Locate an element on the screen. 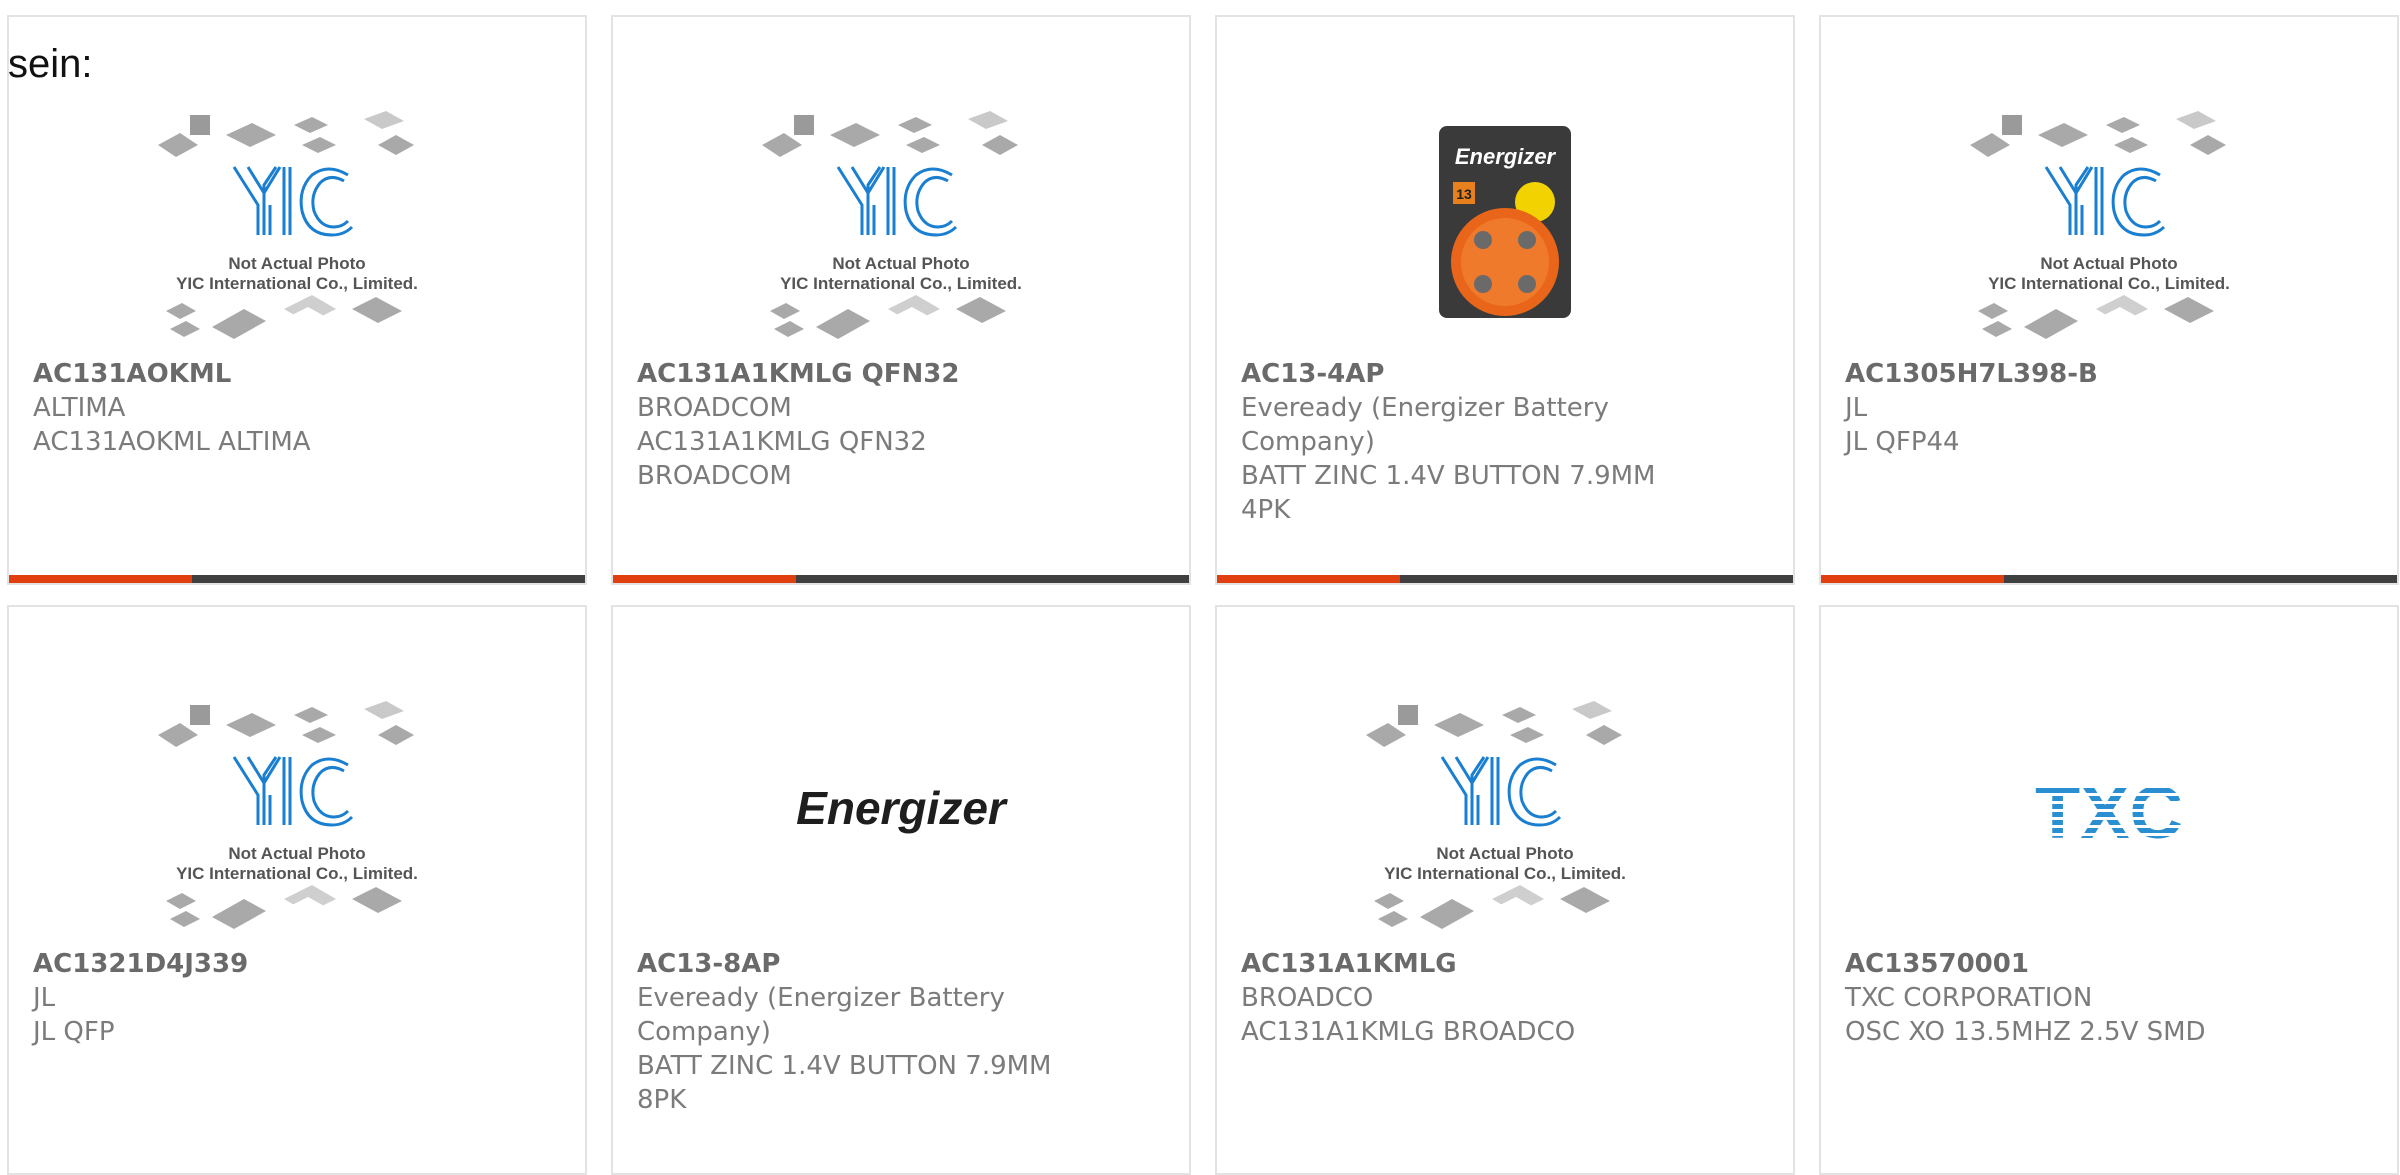 The width and height of the screenshot is (2400, 1175). product-description: OSC XO 13.5MHZ 2.5V SMD is located at coordinates (2025, 1032).